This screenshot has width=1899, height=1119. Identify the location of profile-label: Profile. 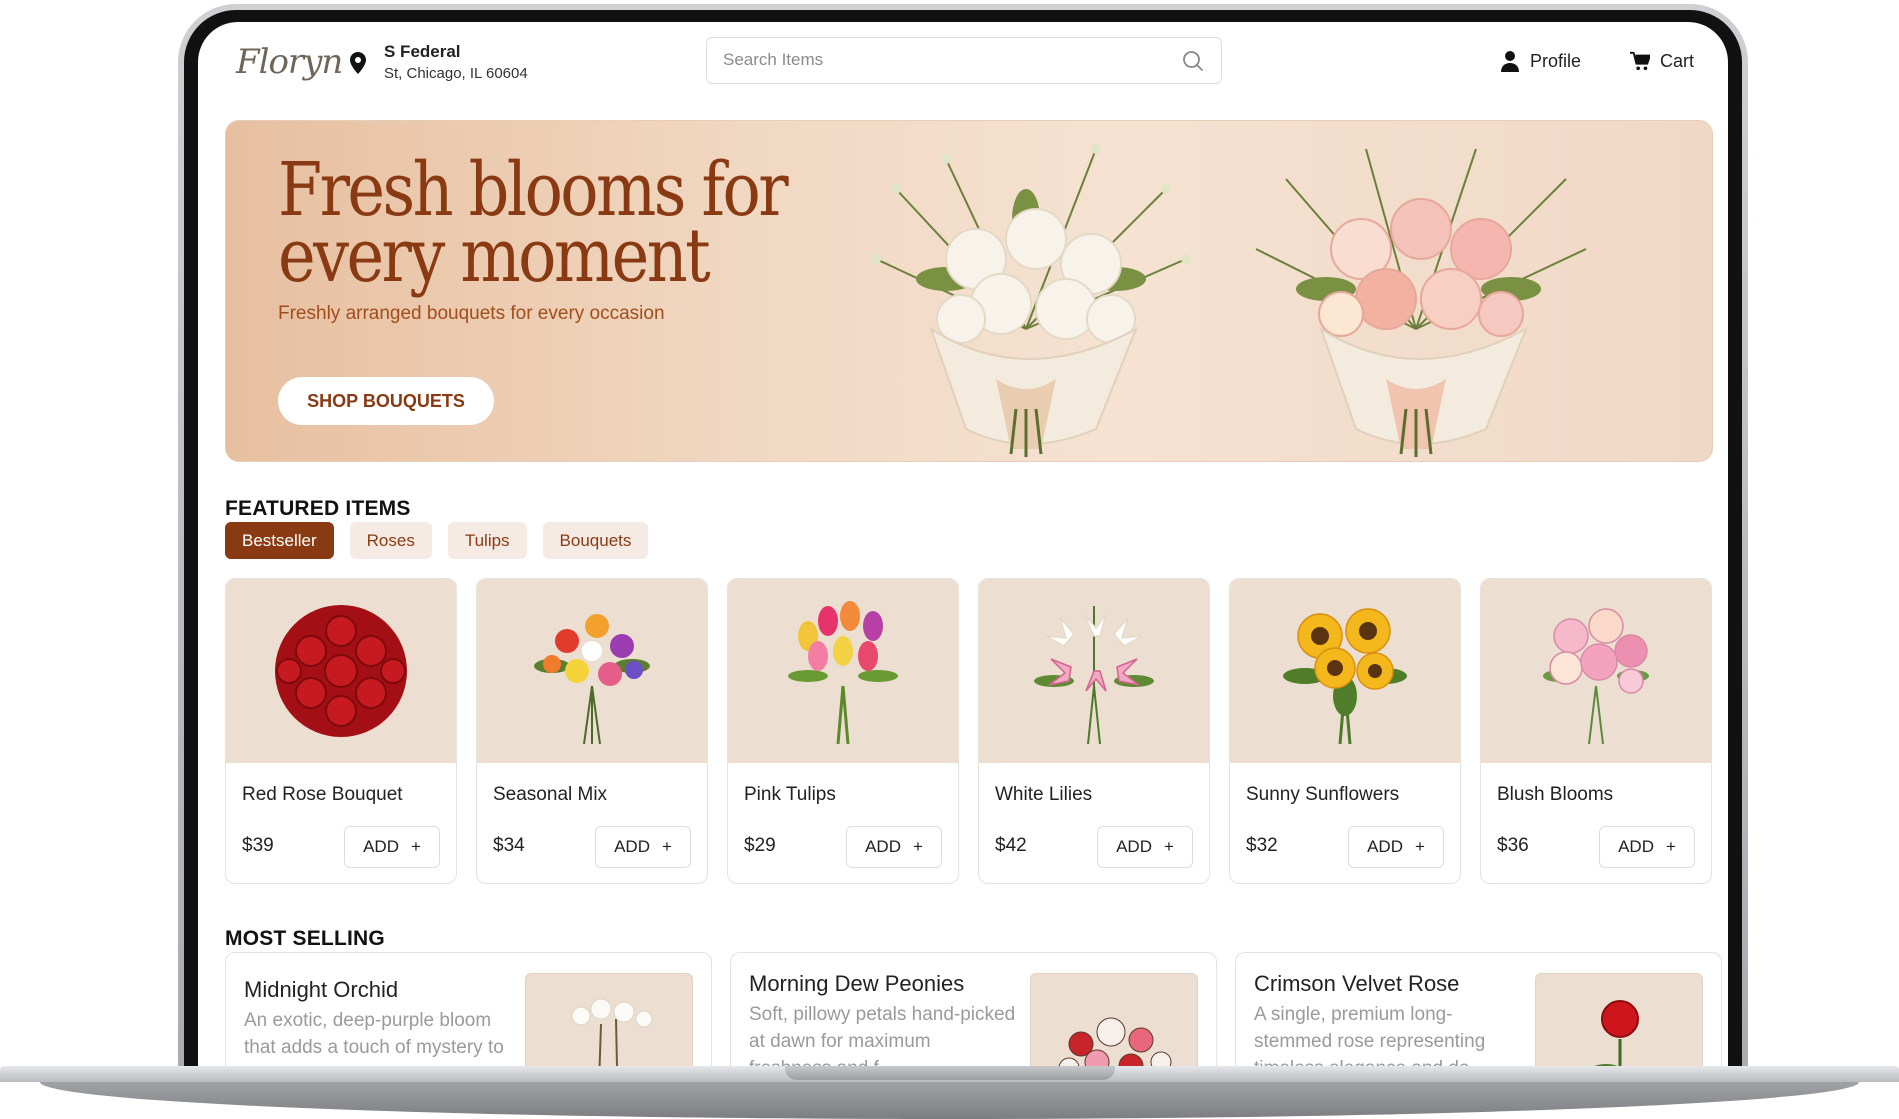
(1556, 60).